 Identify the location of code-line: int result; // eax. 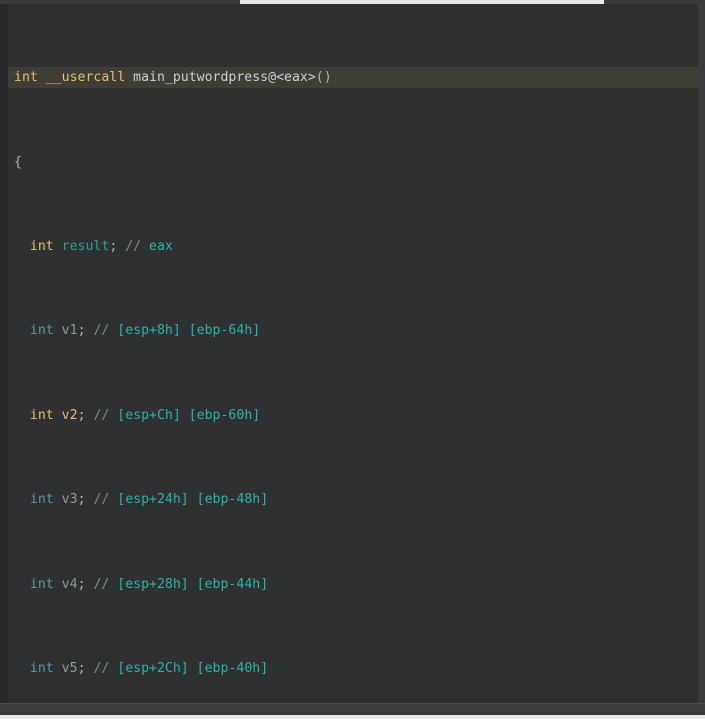
(353, 246).